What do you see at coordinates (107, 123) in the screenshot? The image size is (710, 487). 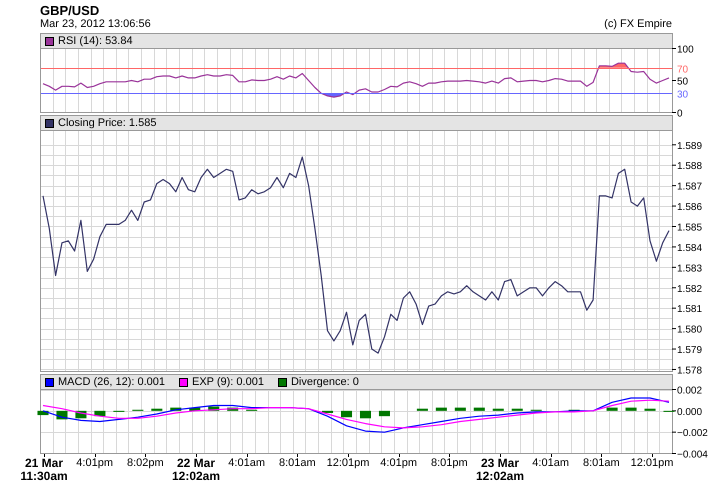 I see `legend-label: Closing Price: 1.585` at bounding box center [107, 123].